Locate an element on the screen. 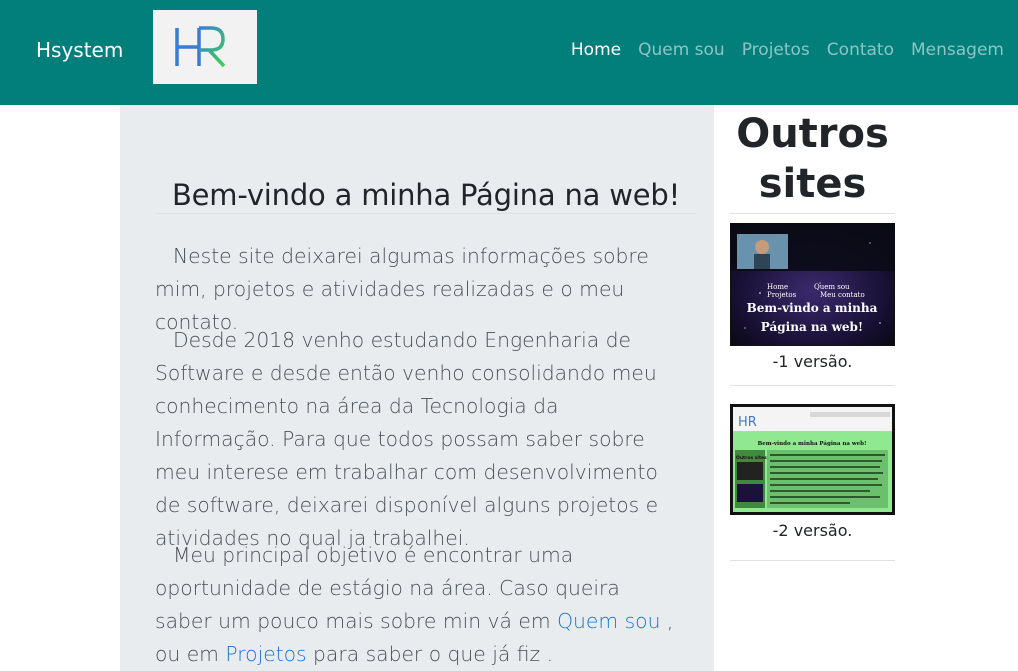 This screenshot has width=1018, height=671. site-v2-caption: -2 versão. is located at coordinates (812, 530).